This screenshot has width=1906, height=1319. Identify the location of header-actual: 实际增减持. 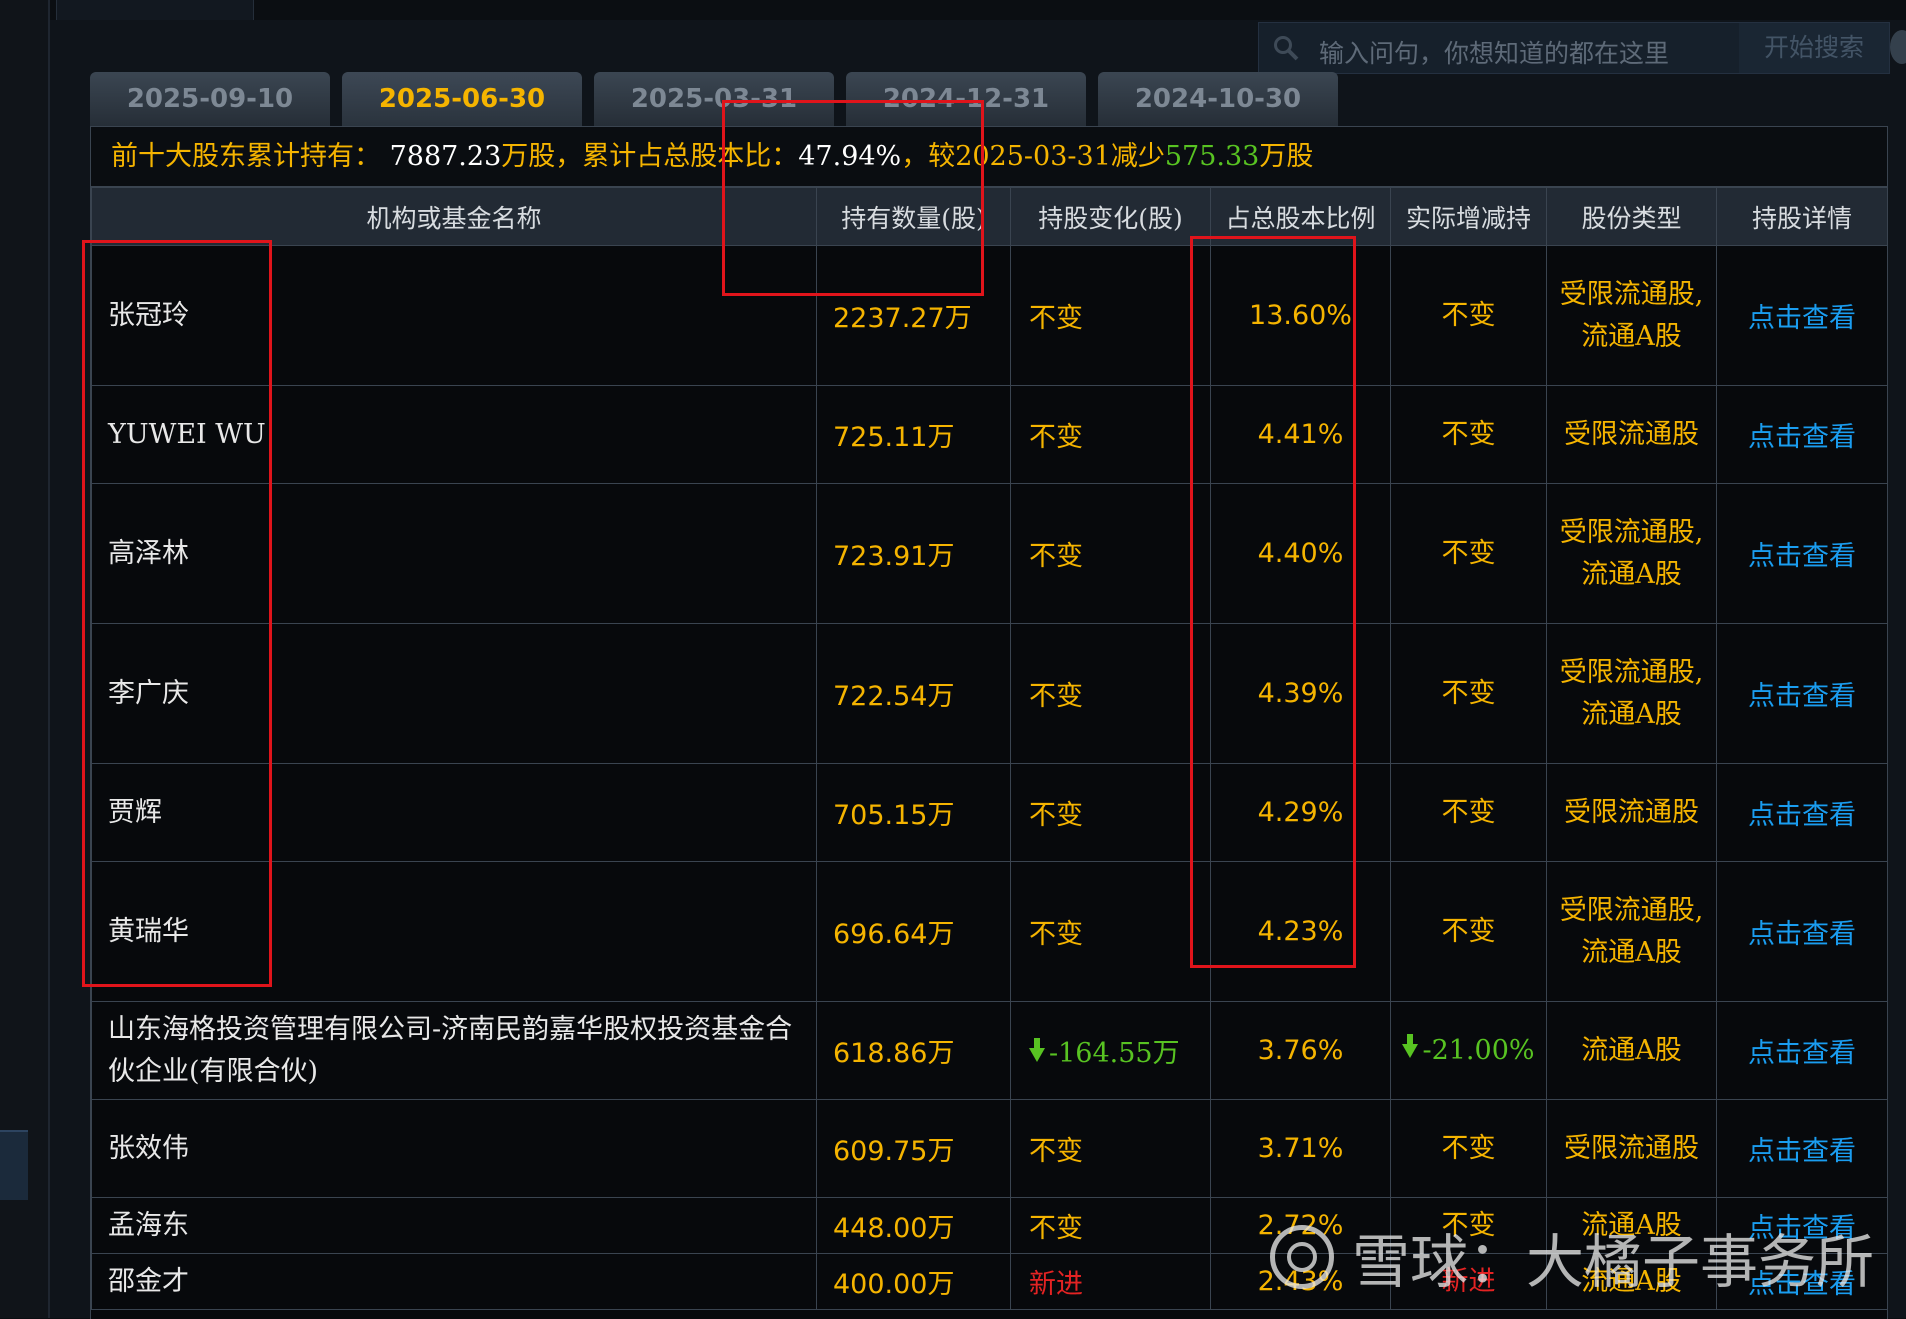
(1468, 216).